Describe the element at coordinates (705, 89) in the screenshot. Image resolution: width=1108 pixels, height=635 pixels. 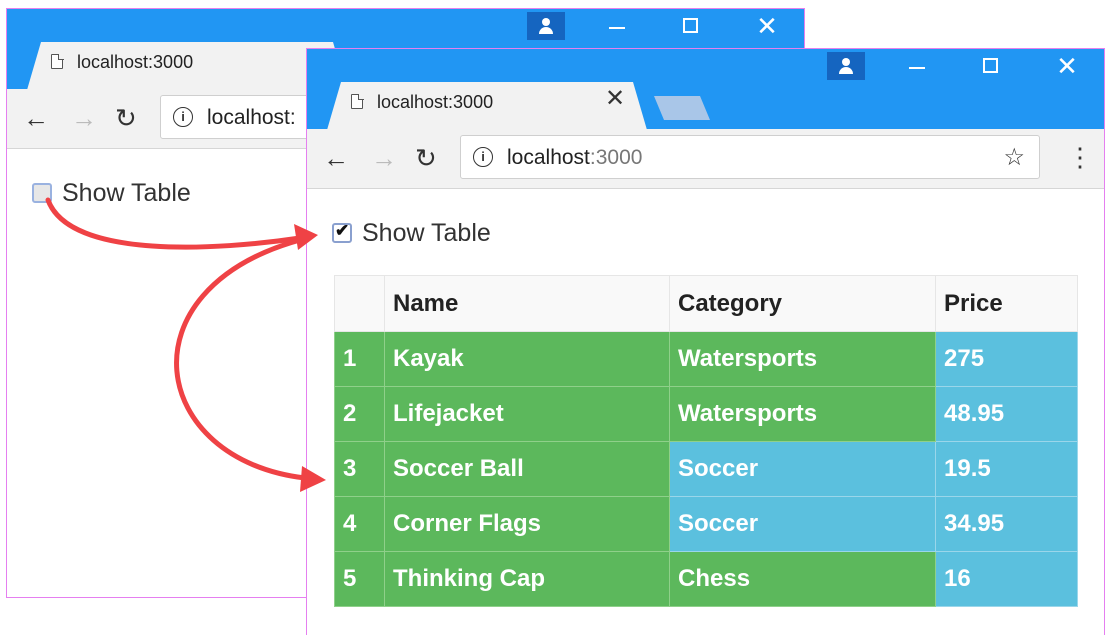
I see `title-bar: ✕ localhost:3000 ✕` at that location.